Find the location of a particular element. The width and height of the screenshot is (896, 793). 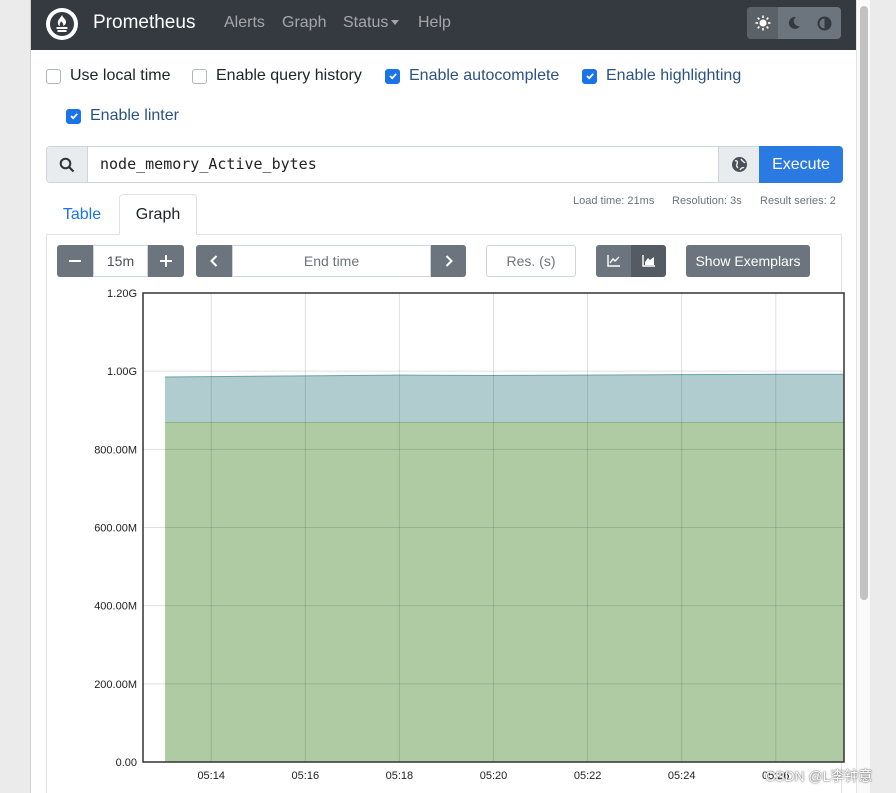

nav-status-label: Status is located at coordinates (366, 22).